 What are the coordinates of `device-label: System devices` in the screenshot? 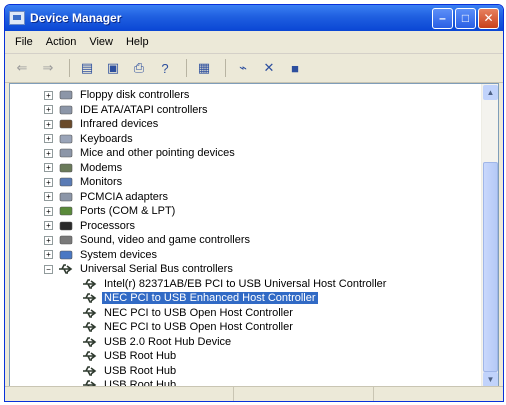 It's located at (119, 254).